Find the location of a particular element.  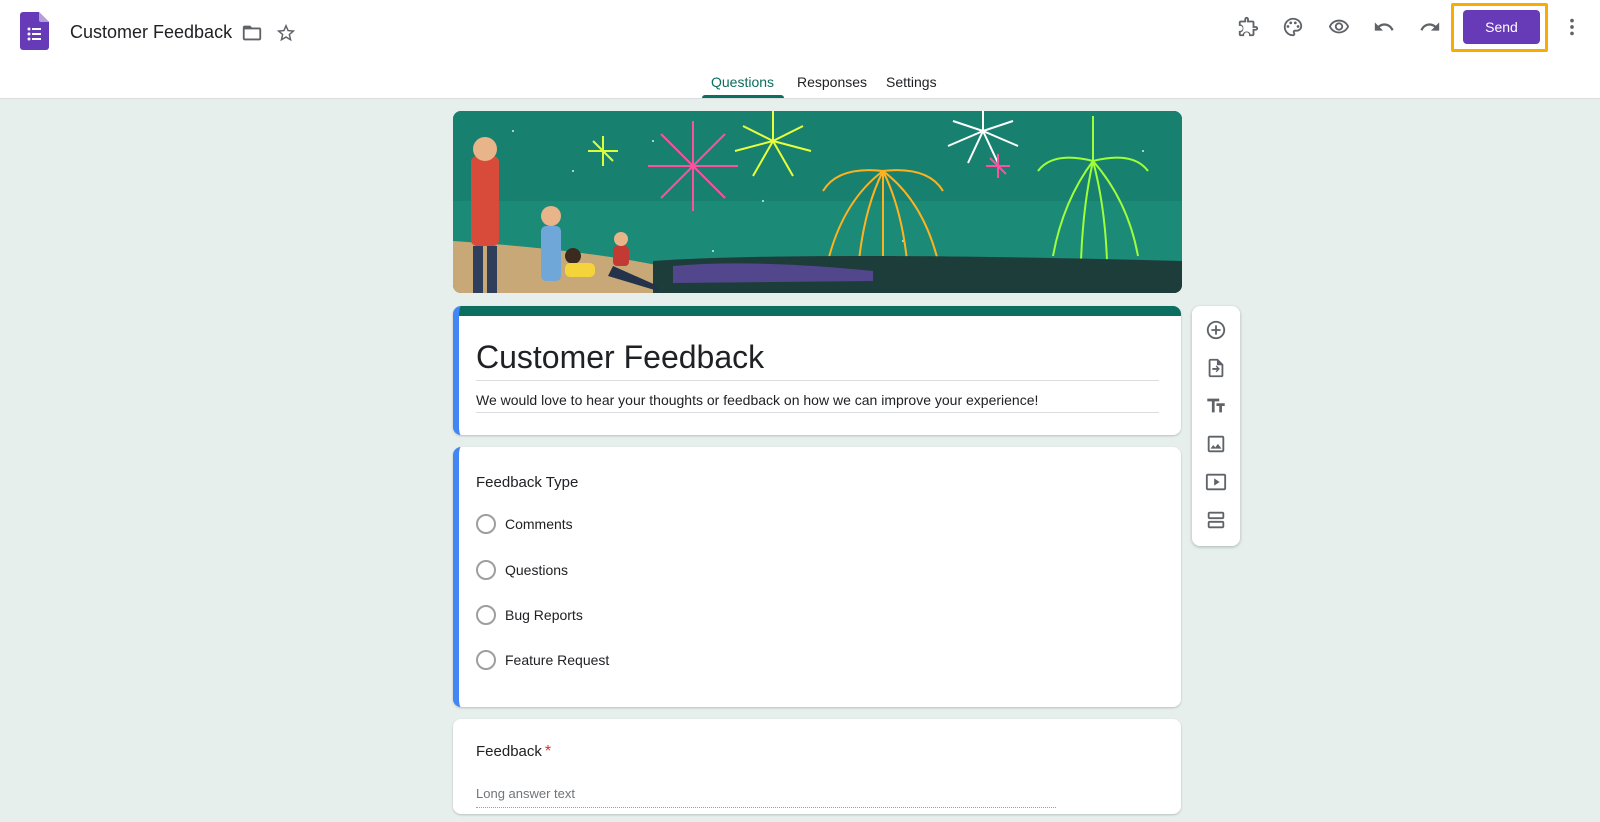

document-title: Customer Feedback is located at coordinates (151, 32).